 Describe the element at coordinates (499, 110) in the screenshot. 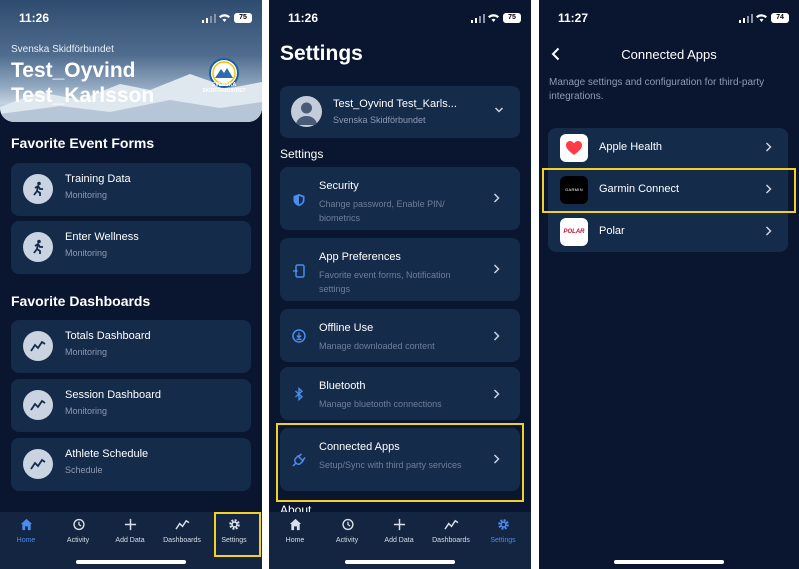

I see `chevron-down-icon` at that location.